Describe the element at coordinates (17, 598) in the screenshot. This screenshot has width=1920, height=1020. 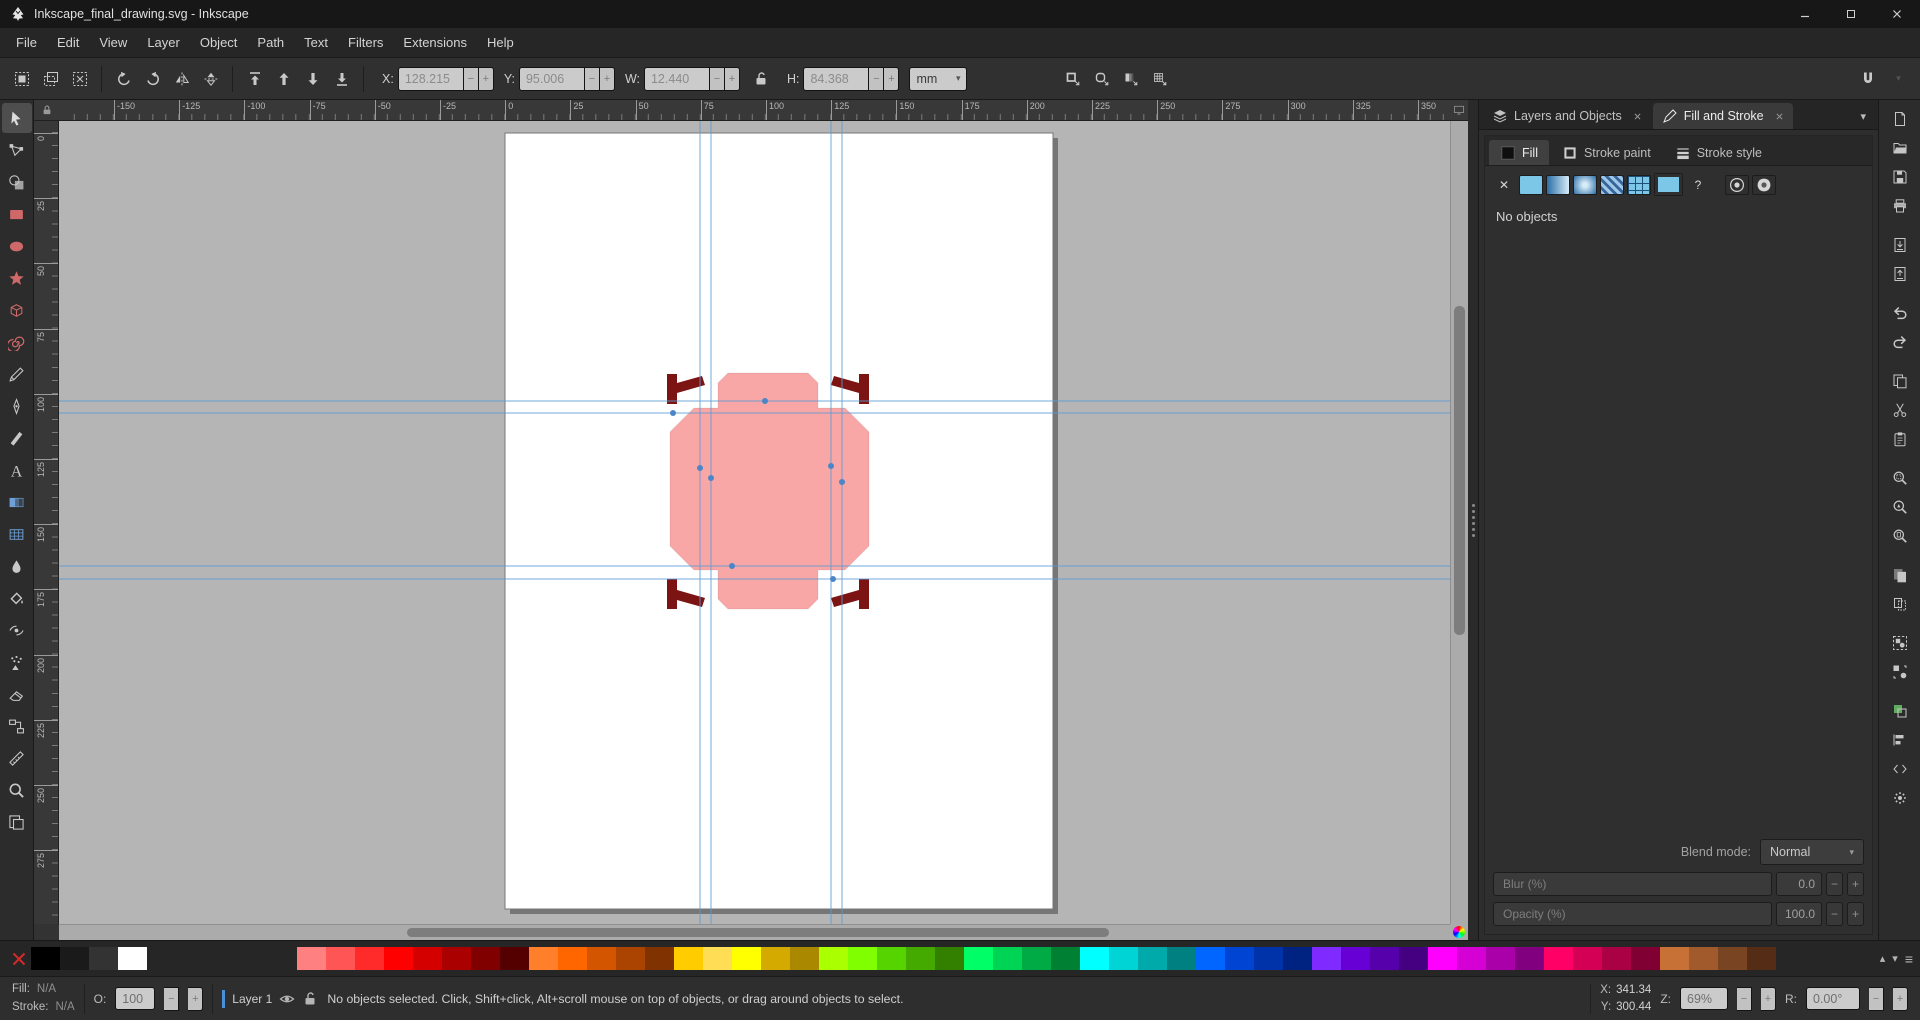
I see `paint-bucket-tool-button` at that location.